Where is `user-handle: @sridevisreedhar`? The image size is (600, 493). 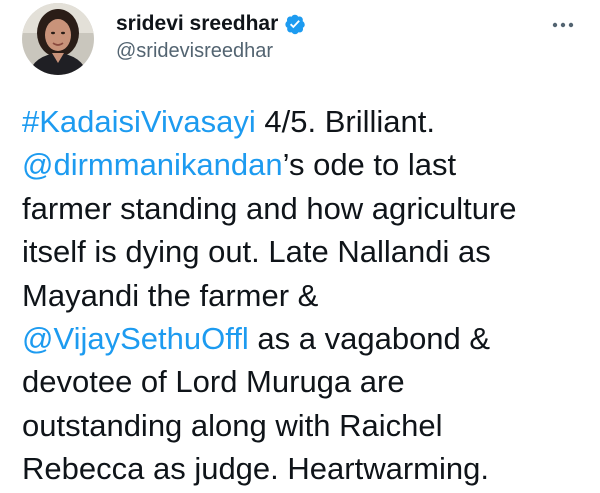 user-handle: @sridevisreedhar is located at coordinates (211, 51).